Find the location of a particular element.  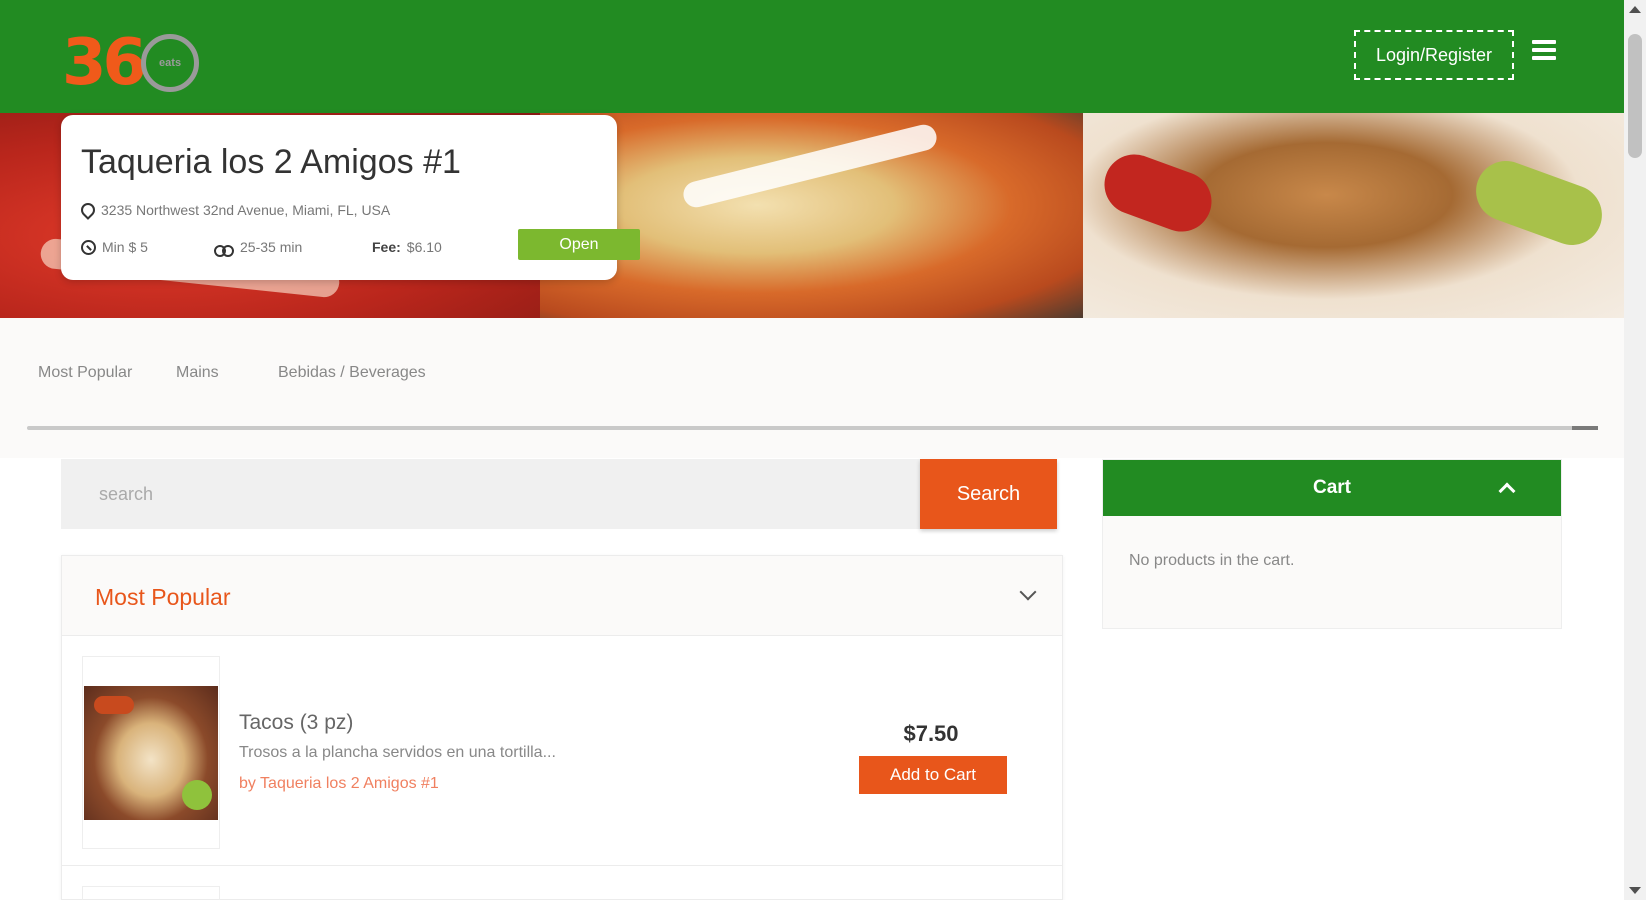

category-most-popular: Most Popular is located at coordinates (85, 373).